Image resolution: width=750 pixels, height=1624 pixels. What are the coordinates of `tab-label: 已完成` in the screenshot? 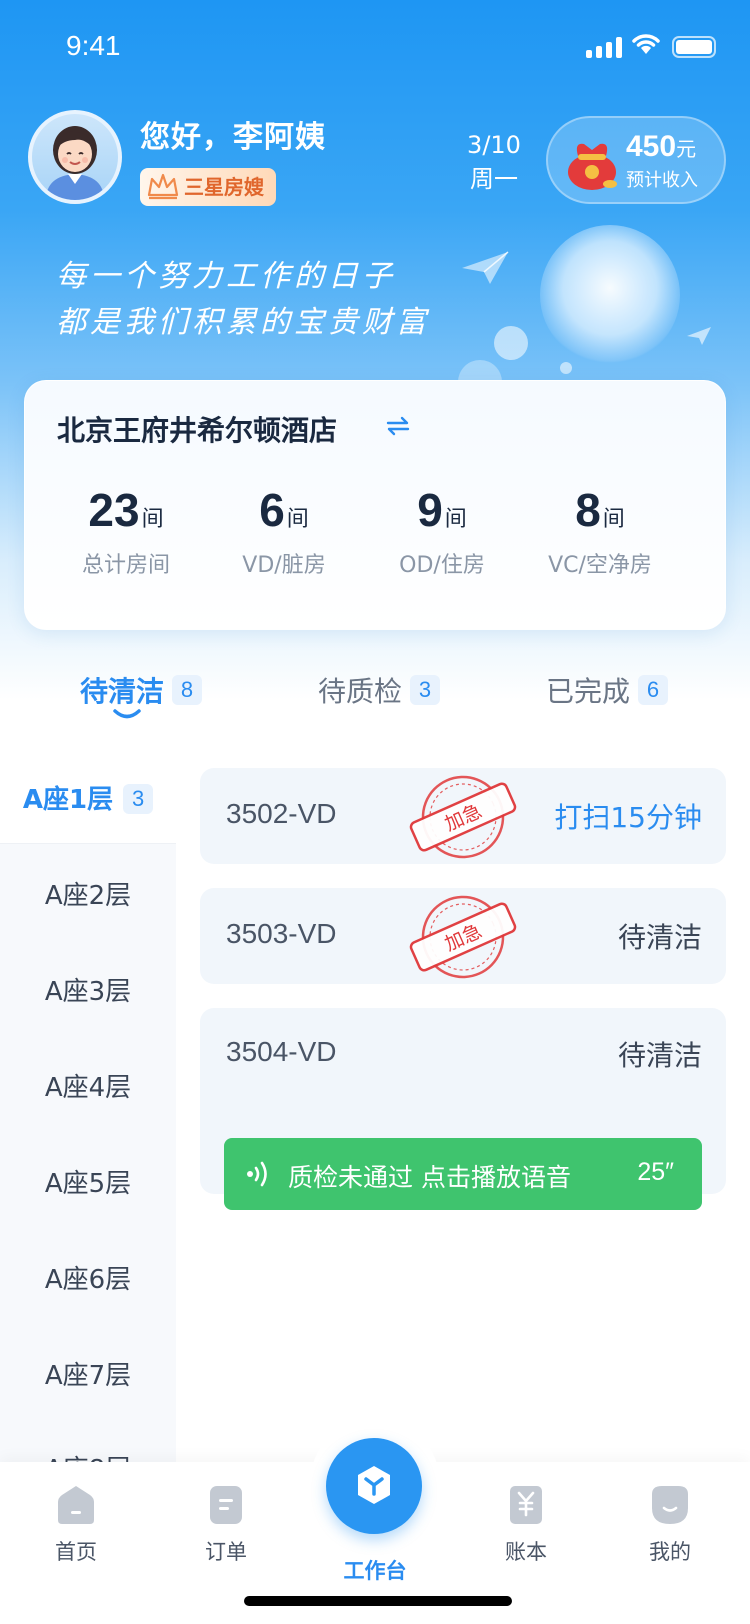 It's located at (588, 691).